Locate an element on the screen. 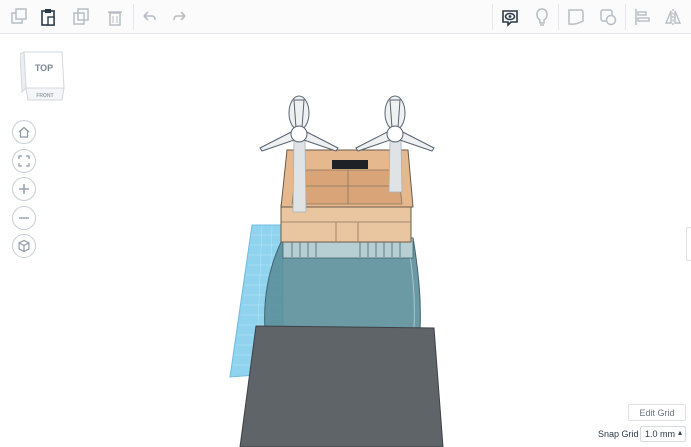 The width and height of the screenshot is (691, 447). plus-icon is located at coordinates (24, 189).